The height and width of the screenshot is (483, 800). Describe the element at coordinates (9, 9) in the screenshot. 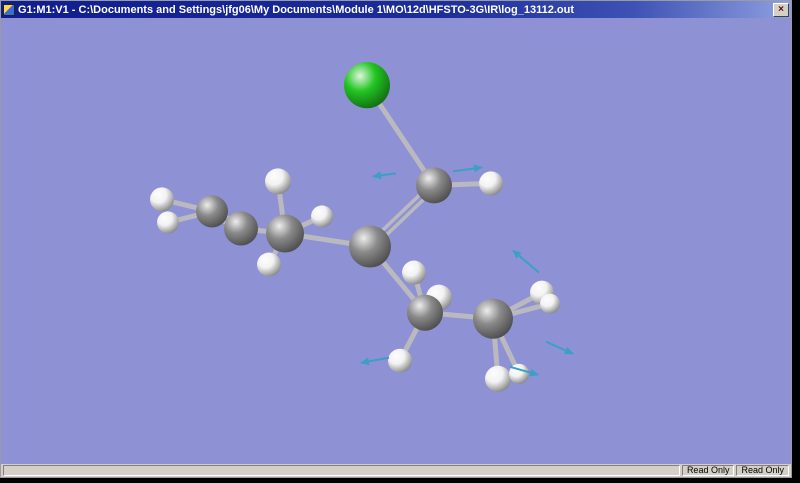

I see `app-icon` at that location.